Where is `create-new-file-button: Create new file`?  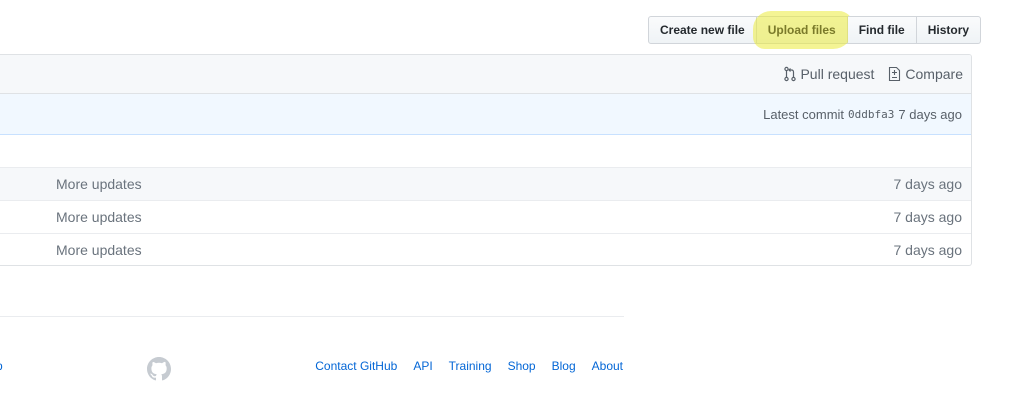 create-new-file-button: Create new file is located at coordinates (702, 30).